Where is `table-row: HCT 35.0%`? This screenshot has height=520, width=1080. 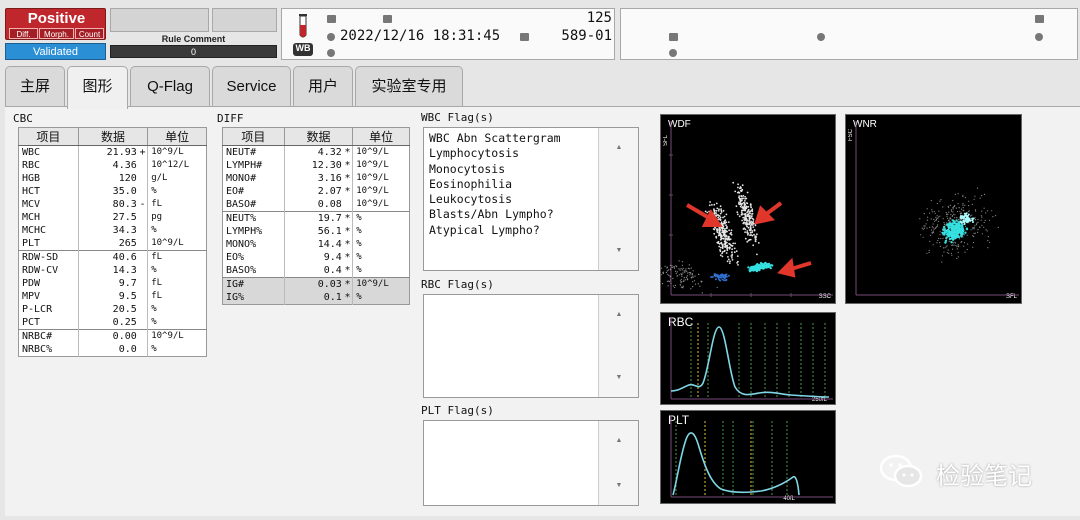 table-row: HCT 35.0% is located at coordinates (112, 191).